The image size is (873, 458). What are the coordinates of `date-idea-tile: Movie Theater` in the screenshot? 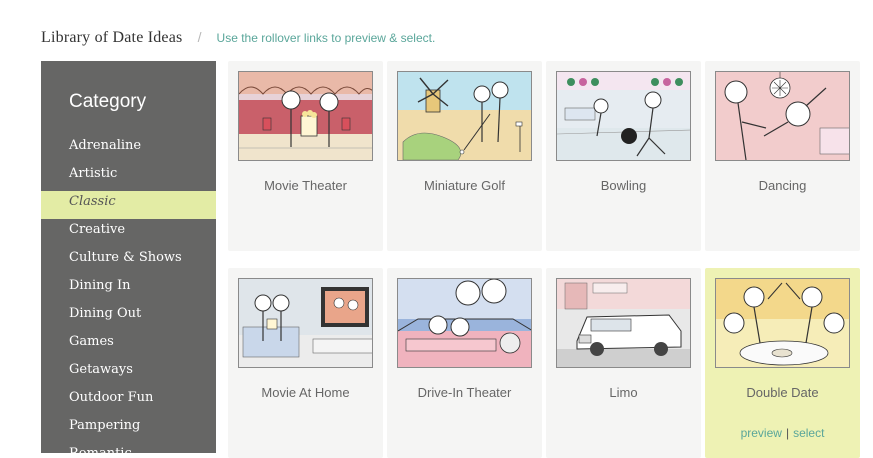 It's located at (305, 156).